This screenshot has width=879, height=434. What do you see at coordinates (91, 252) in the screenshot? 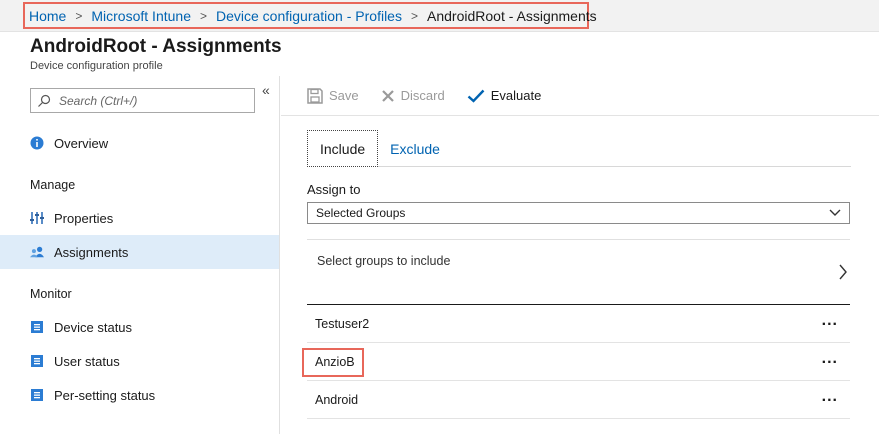
I see `sidebar-item-label: Assignments` at bounding box center [91, 252].